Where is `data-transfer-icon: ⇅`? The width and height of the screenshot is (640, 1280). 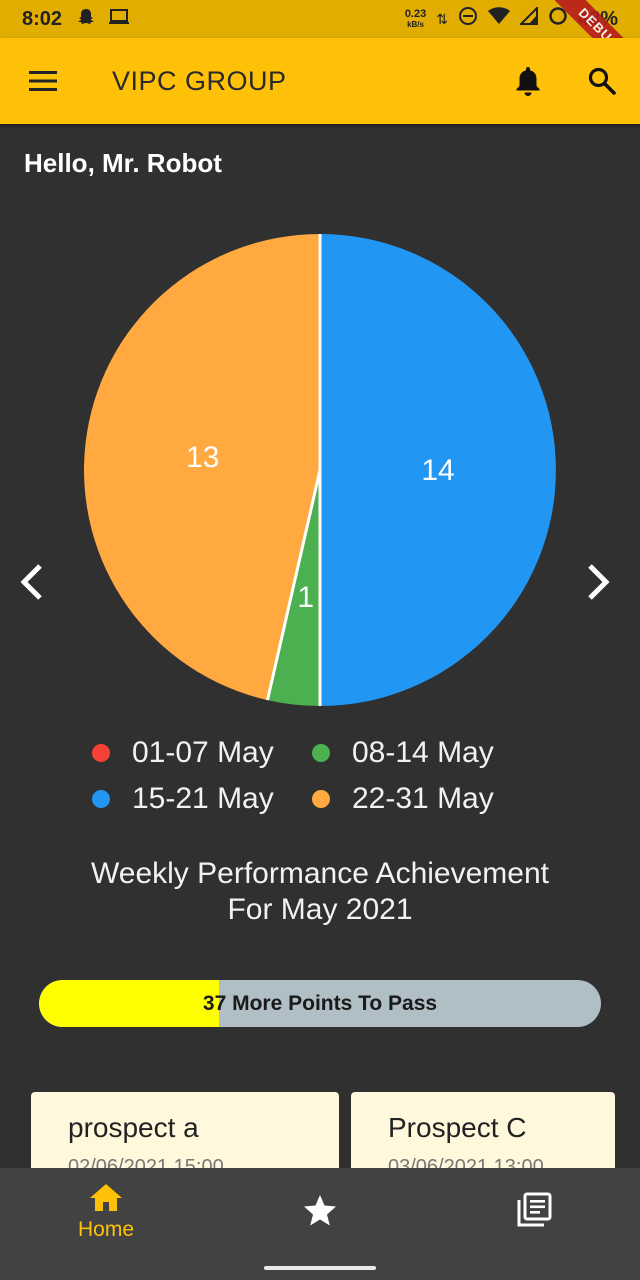
data-transfer-icon: ⇅ is located at coordinates (442, 18).